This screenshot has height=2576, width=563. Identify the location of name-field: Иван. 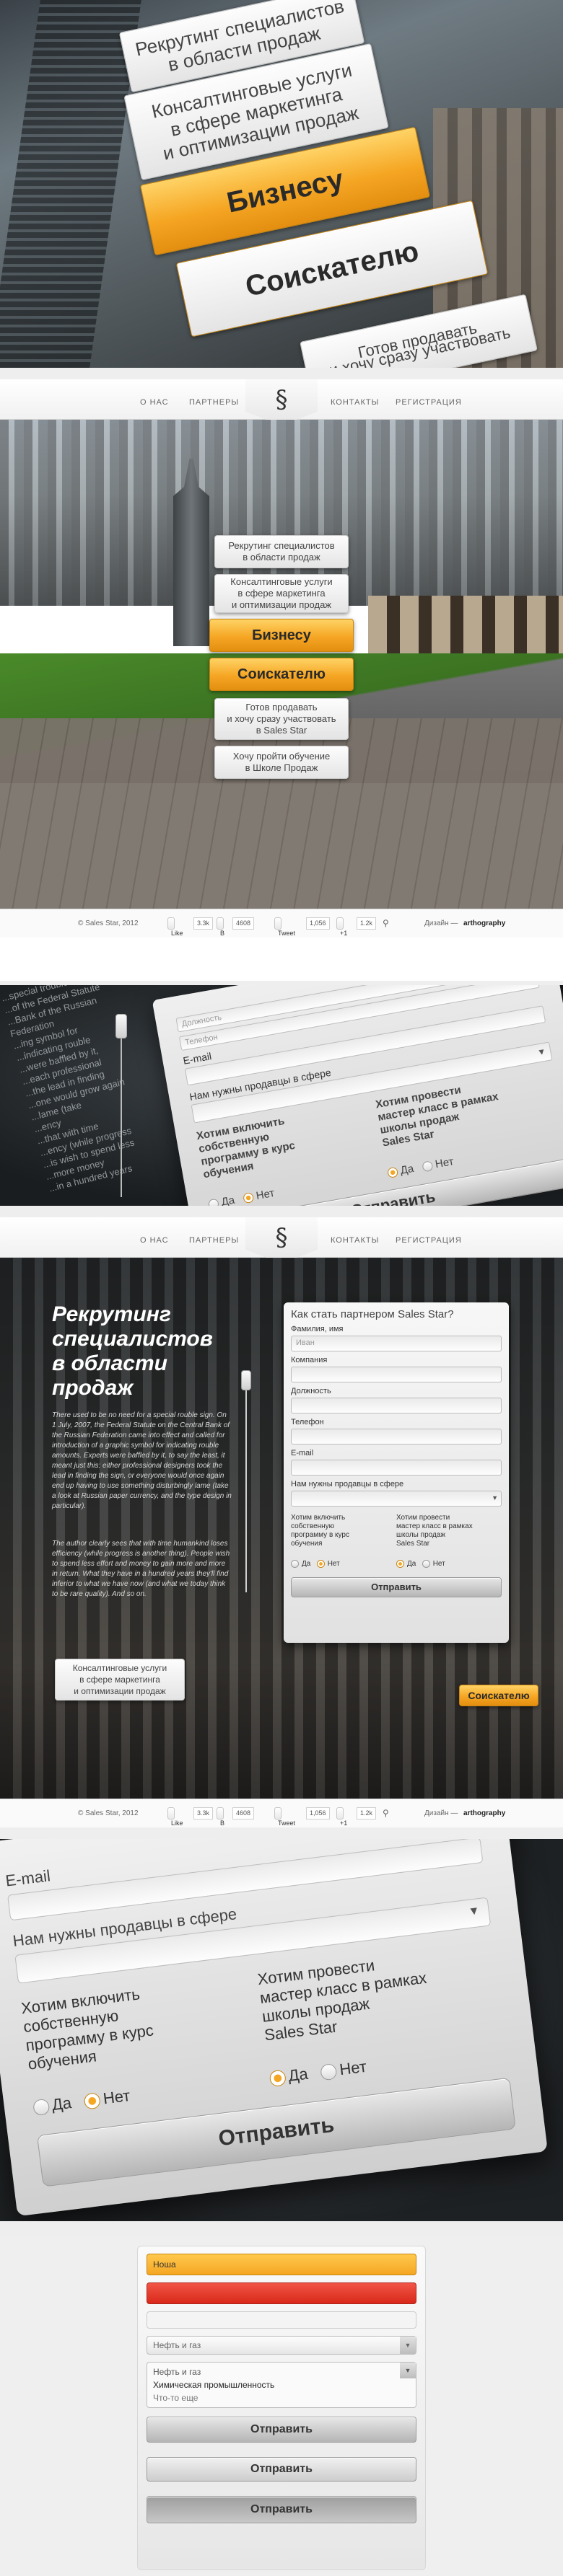
(396, 1343).